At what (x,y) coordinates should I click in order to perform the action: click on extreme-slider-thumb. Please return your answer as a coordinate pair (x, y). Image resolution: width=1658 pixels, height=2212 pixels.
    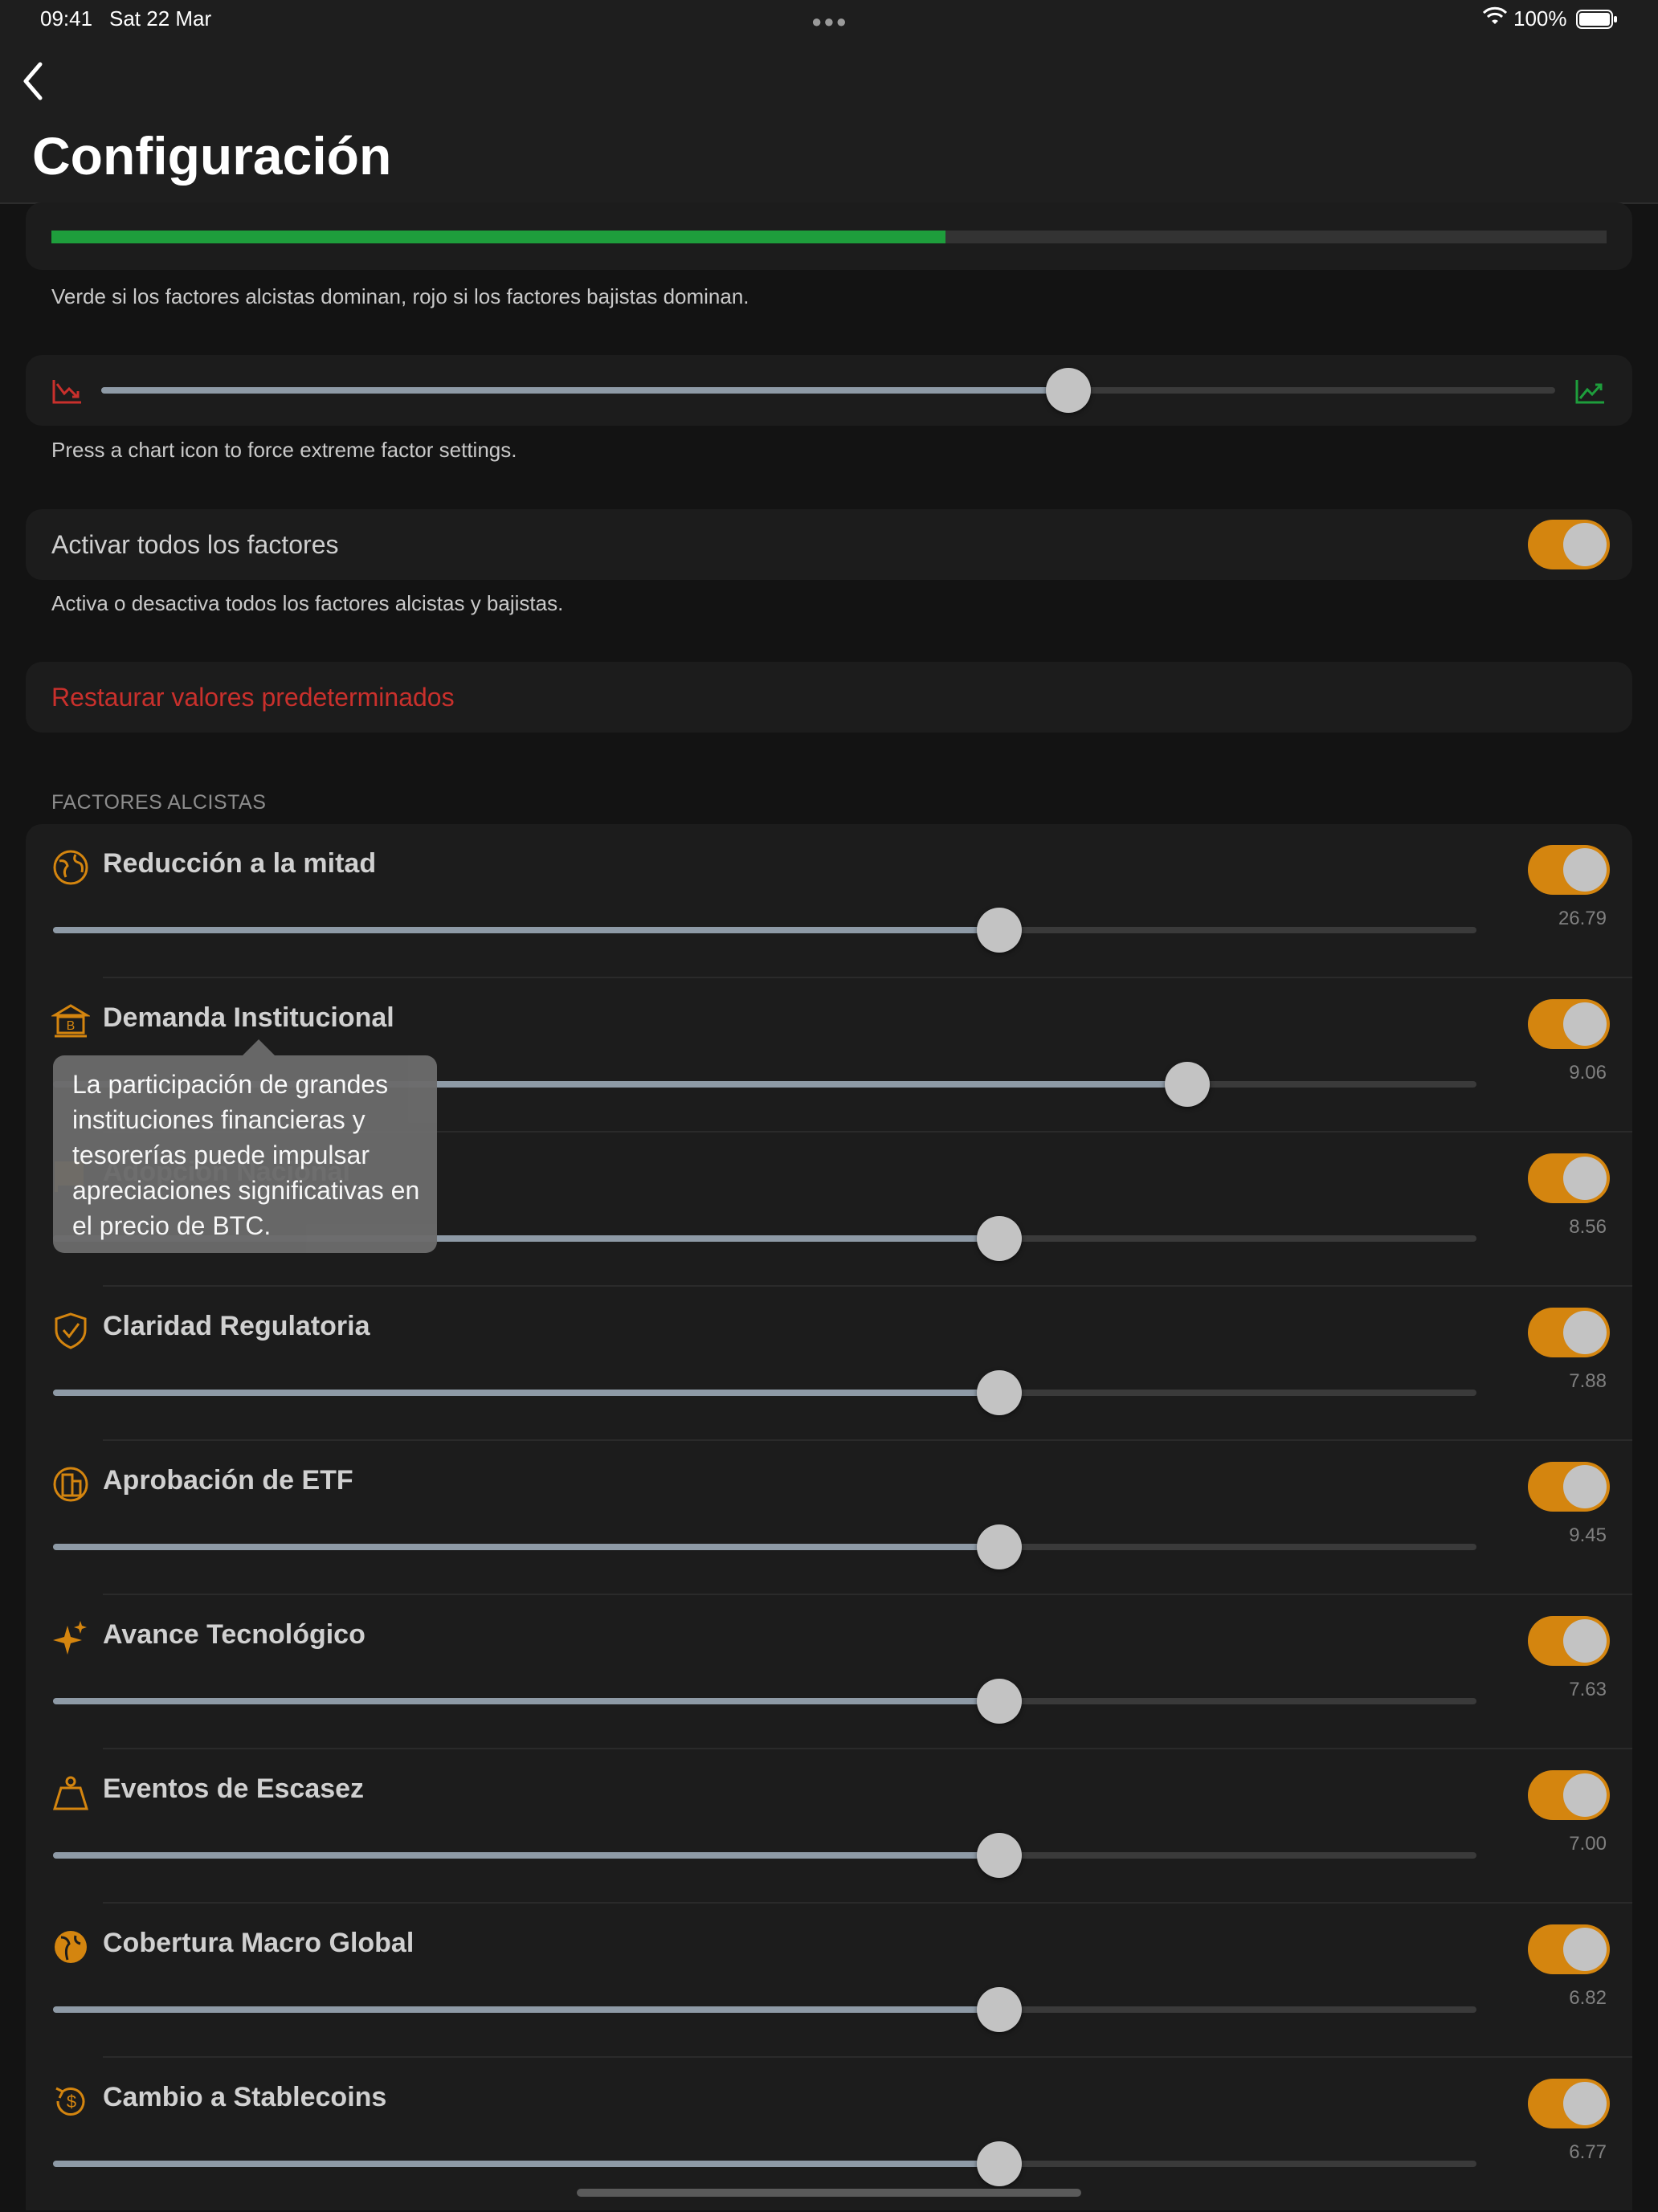
    Looking at the image, I should click on (1068, 390).